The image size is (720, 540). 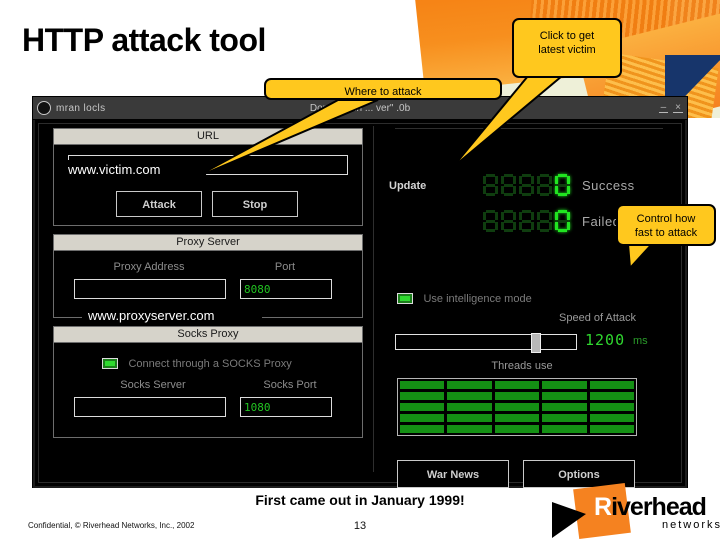 What do you see at coordinates (601, 221) in the screenshot?
I see `failed-label: Failed` at bounding box center [601, 221].